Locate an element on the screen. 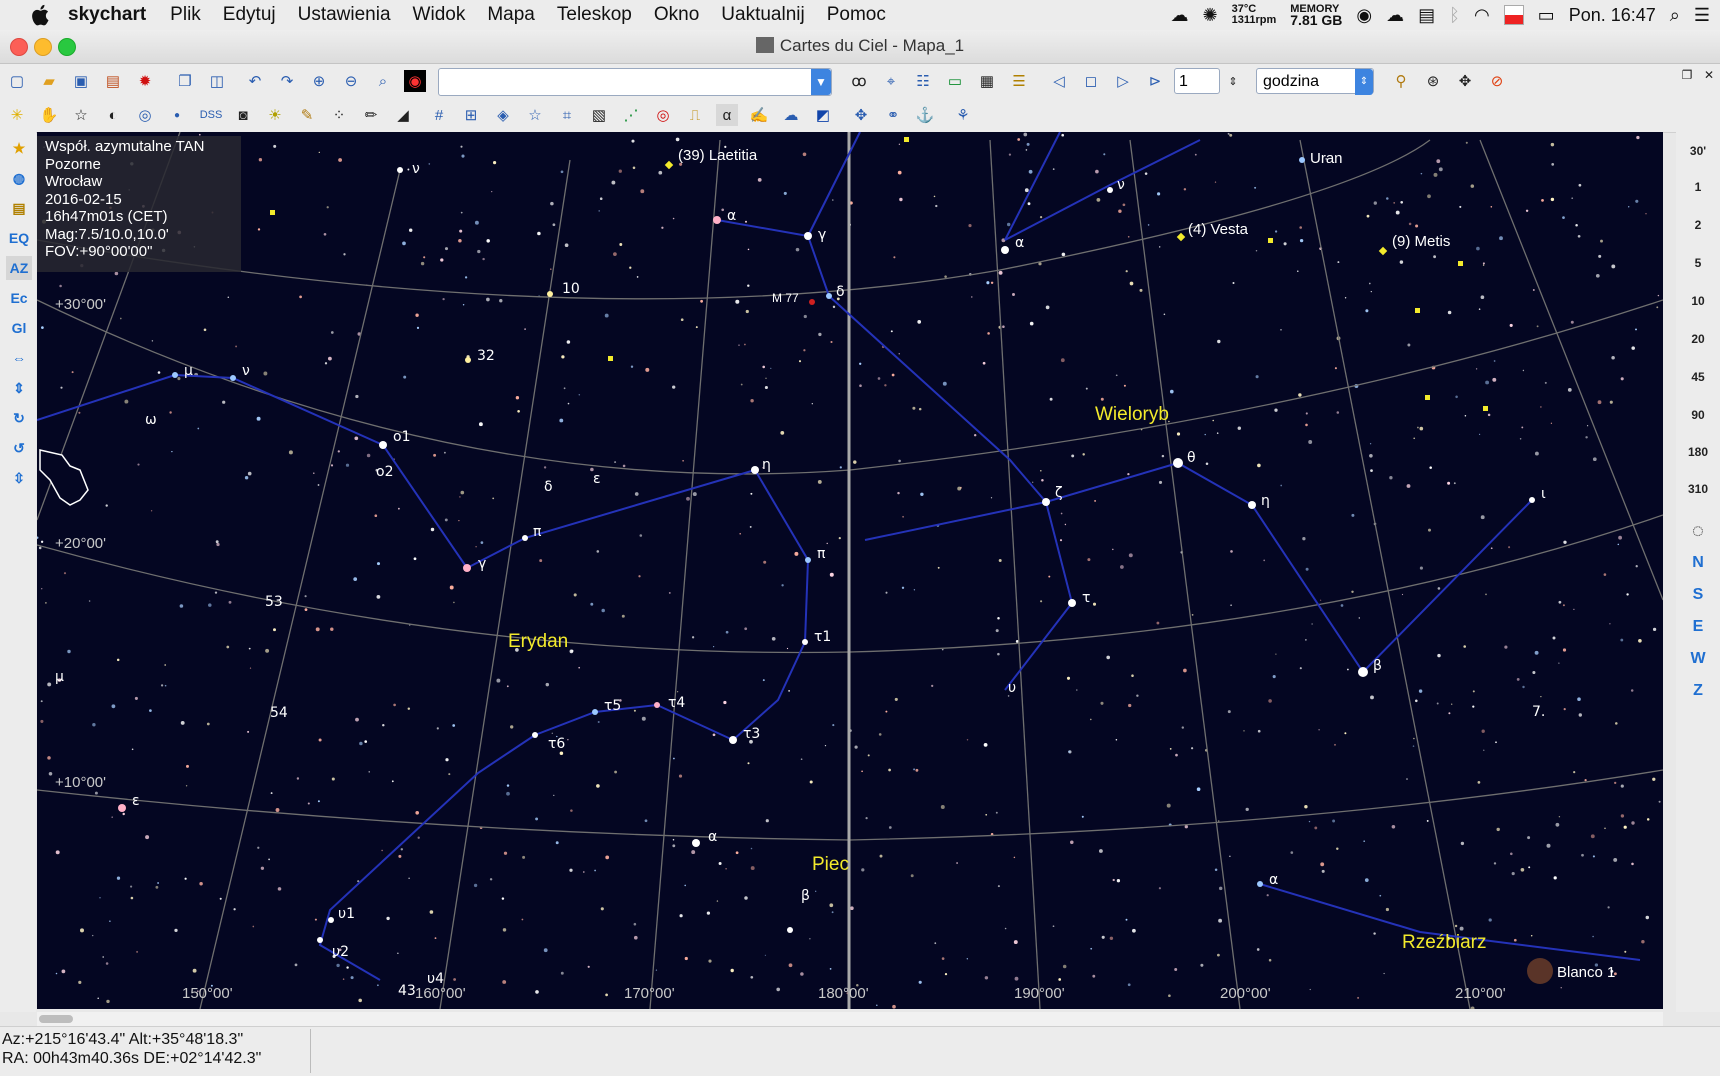  flip-horizontal-icon: ⇔ is located at coordinates (19, 358).